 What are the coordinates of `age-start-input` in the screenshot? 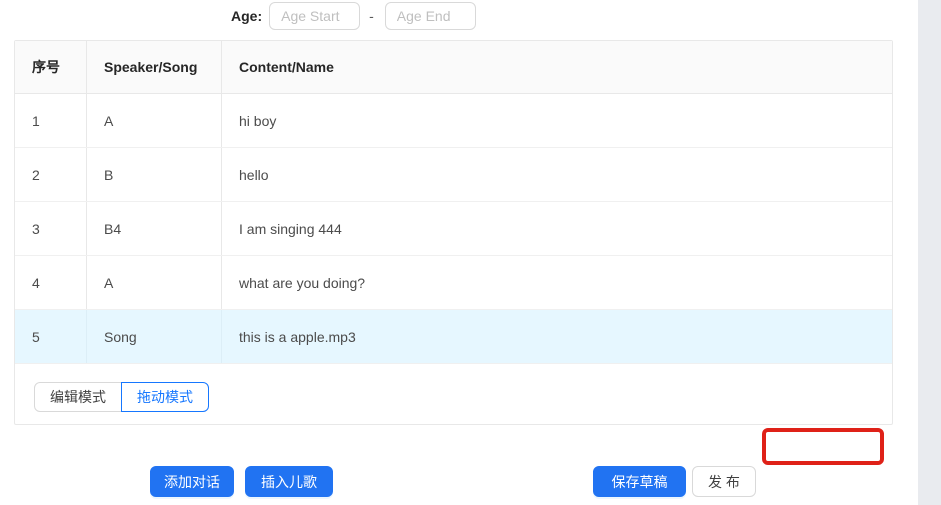 It's located at (315, 15).